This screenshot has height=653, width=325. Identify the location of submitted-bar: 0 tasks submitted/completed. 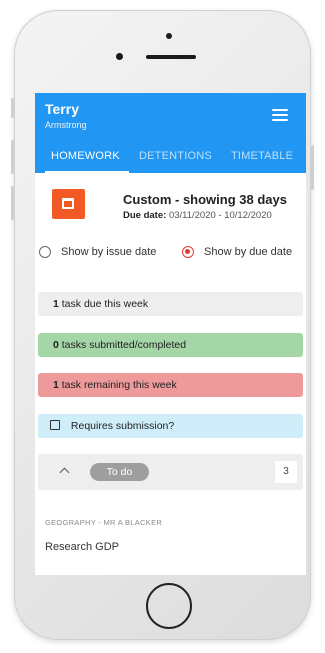
(170, 345).